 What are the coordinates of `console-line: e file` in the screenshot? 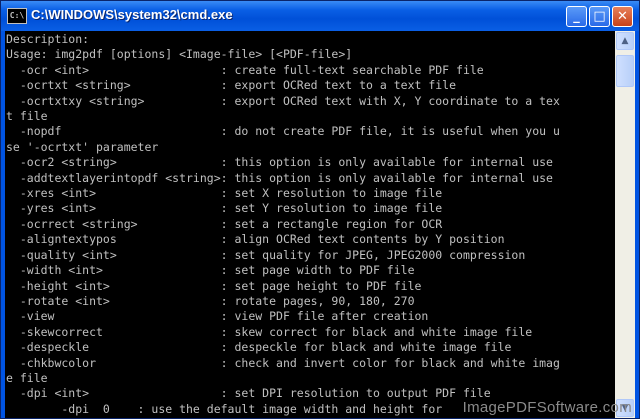 It's located at (27, 377).